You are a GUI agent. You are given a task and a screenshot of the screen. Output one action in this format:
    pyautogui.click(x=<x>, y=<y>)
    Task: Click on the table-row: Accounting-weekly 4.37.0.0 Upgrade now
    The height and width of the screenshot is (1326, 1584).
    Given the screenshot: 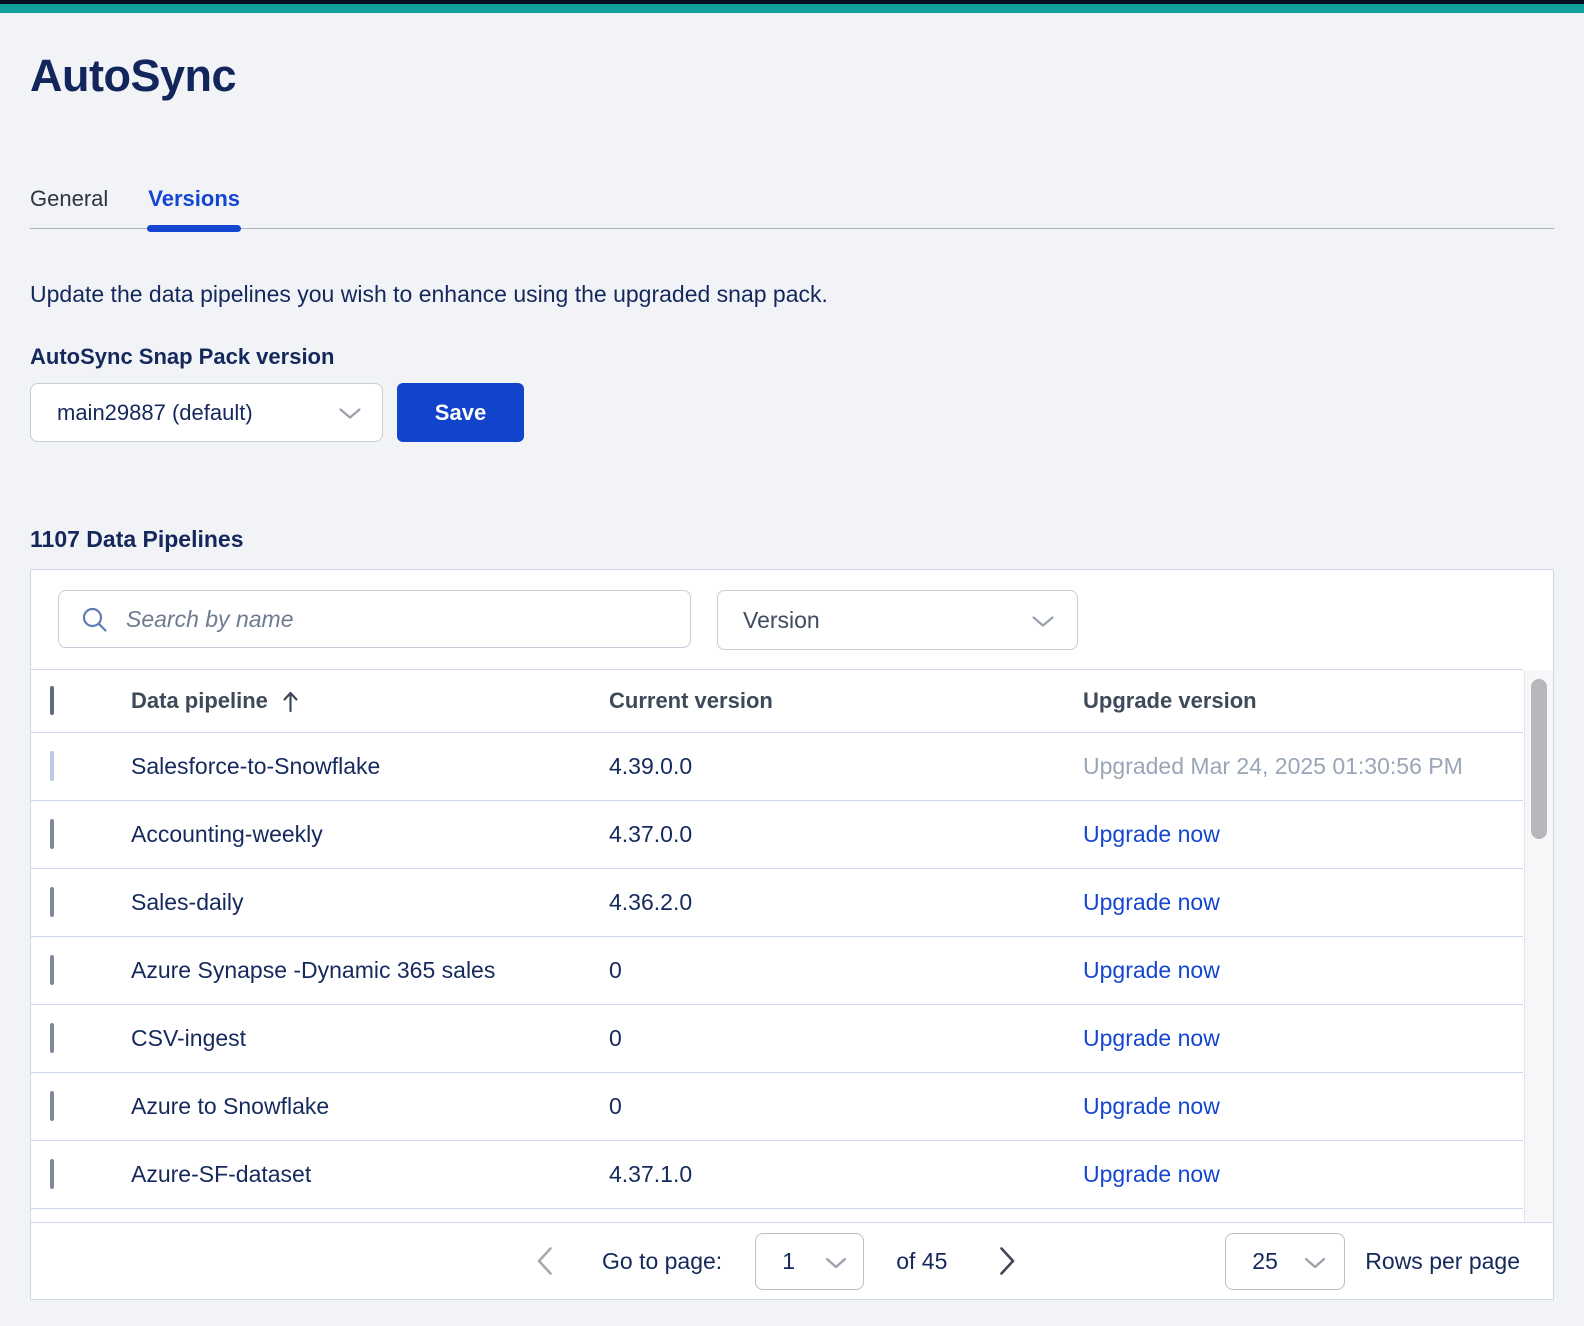 What is the action you would take?
    pyautogui.click(x=777, y=835)
    